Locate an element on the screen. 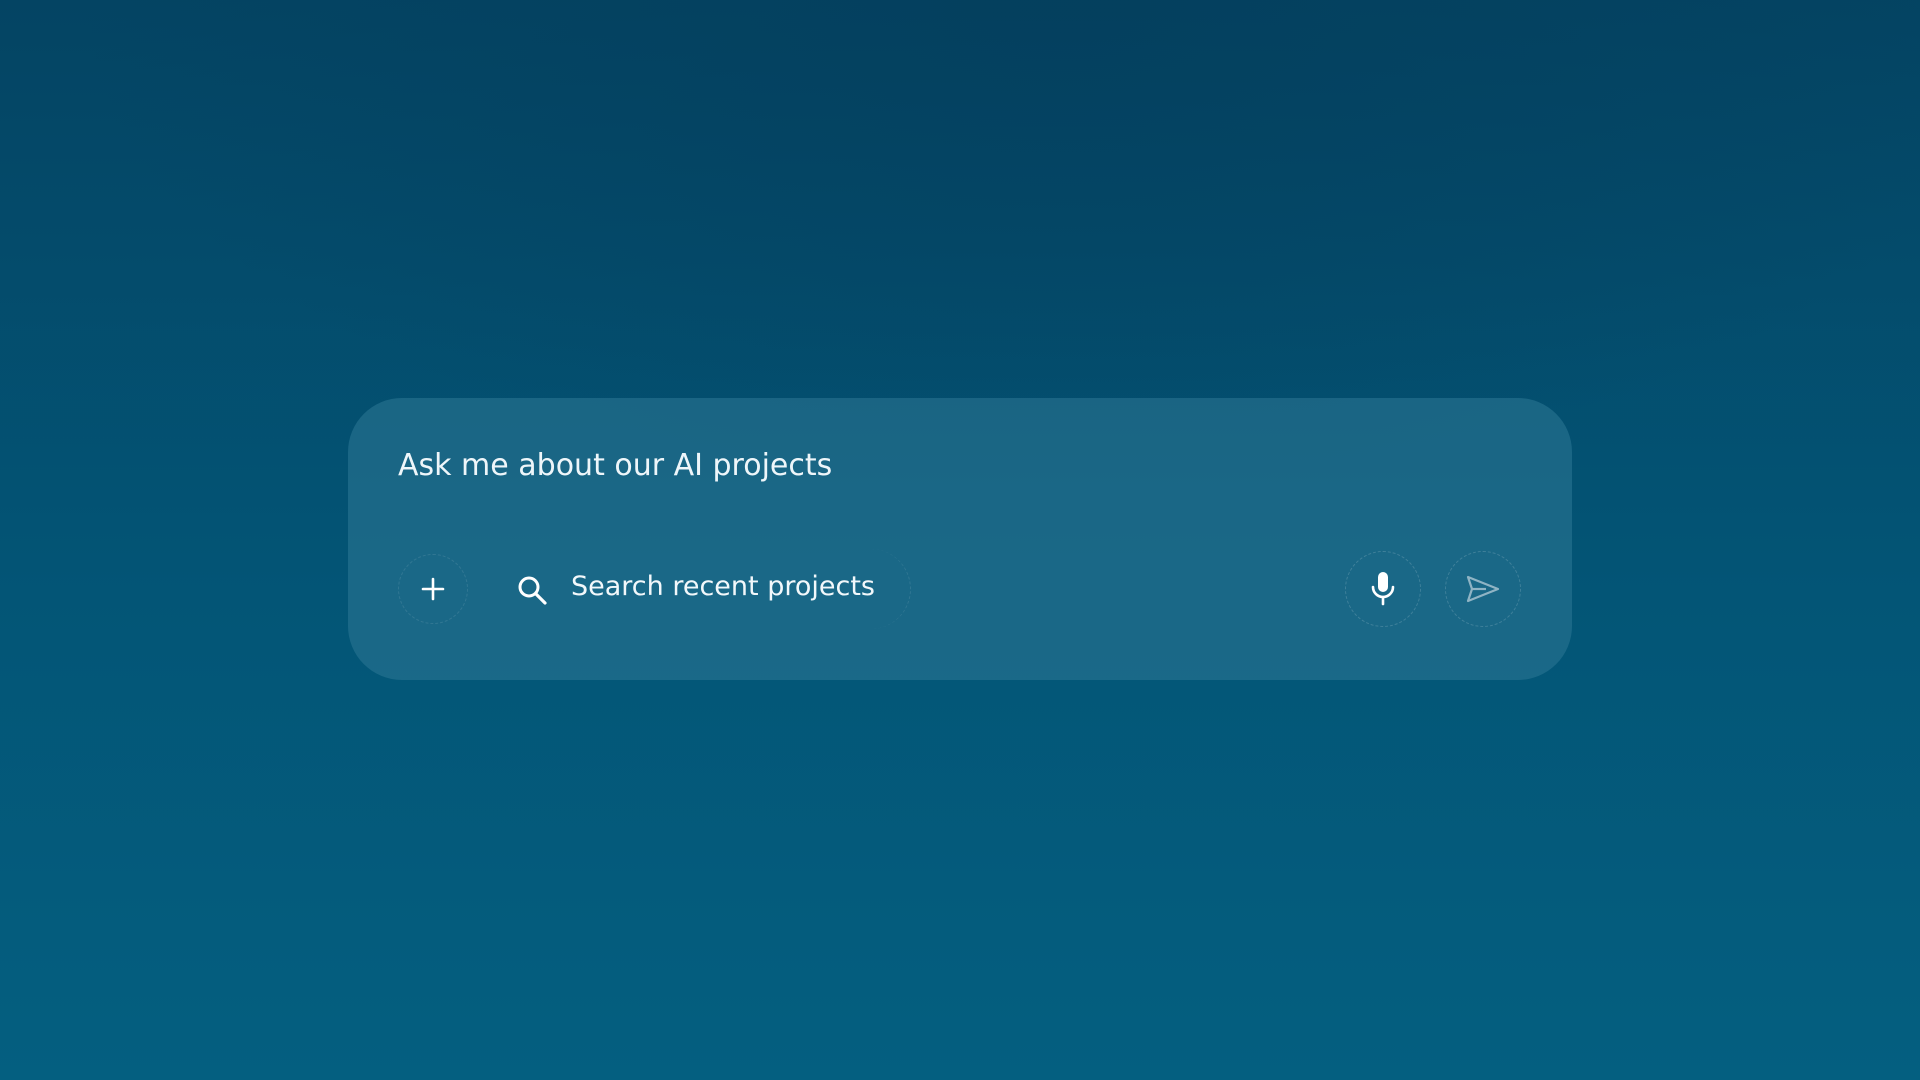 The image size is (1920, 1080). search-recent-projects-button: Search recent projects is located at coordinates (703, 589).